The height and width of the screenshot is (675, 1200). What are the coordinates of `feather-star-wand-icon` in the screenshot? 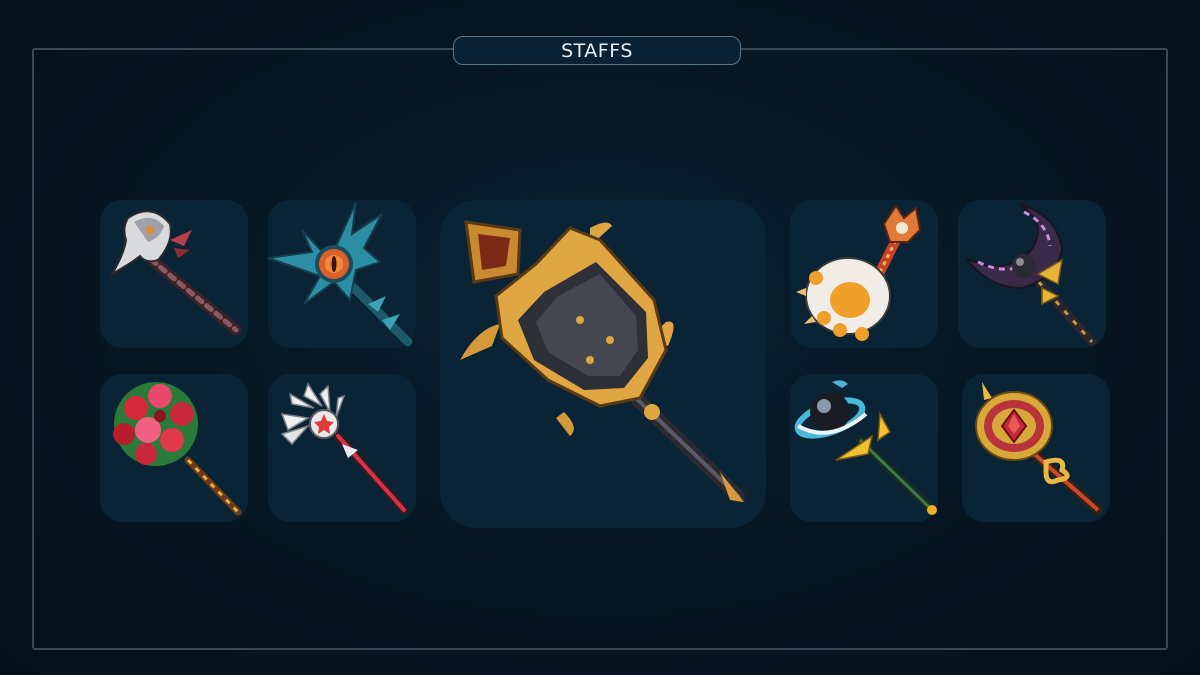 It's located at (344, 448).